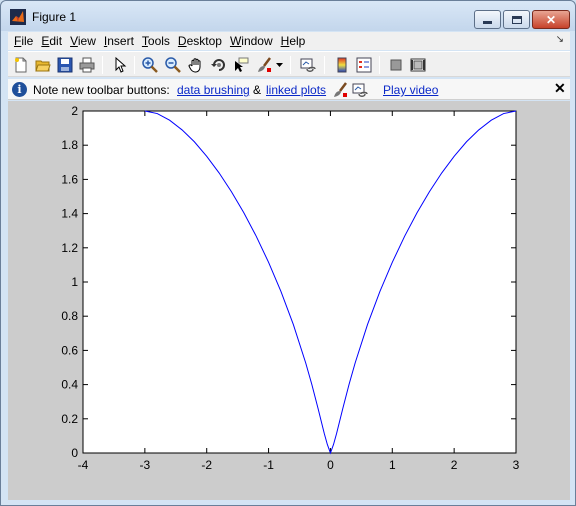  What do you see at coordinates (293, 41) in the screenshot?
I see `menu-help: Help` at bounding box center [293, 41].